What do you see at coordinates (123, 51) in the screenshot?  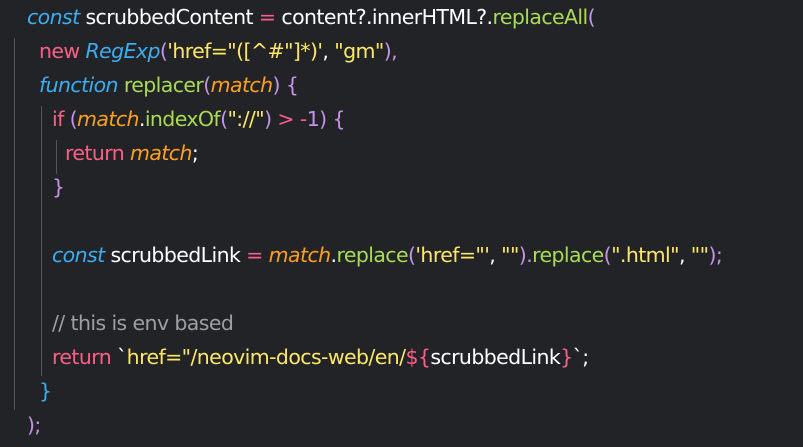 I see `code-token: RegExp` at bounding box center [123, 51].